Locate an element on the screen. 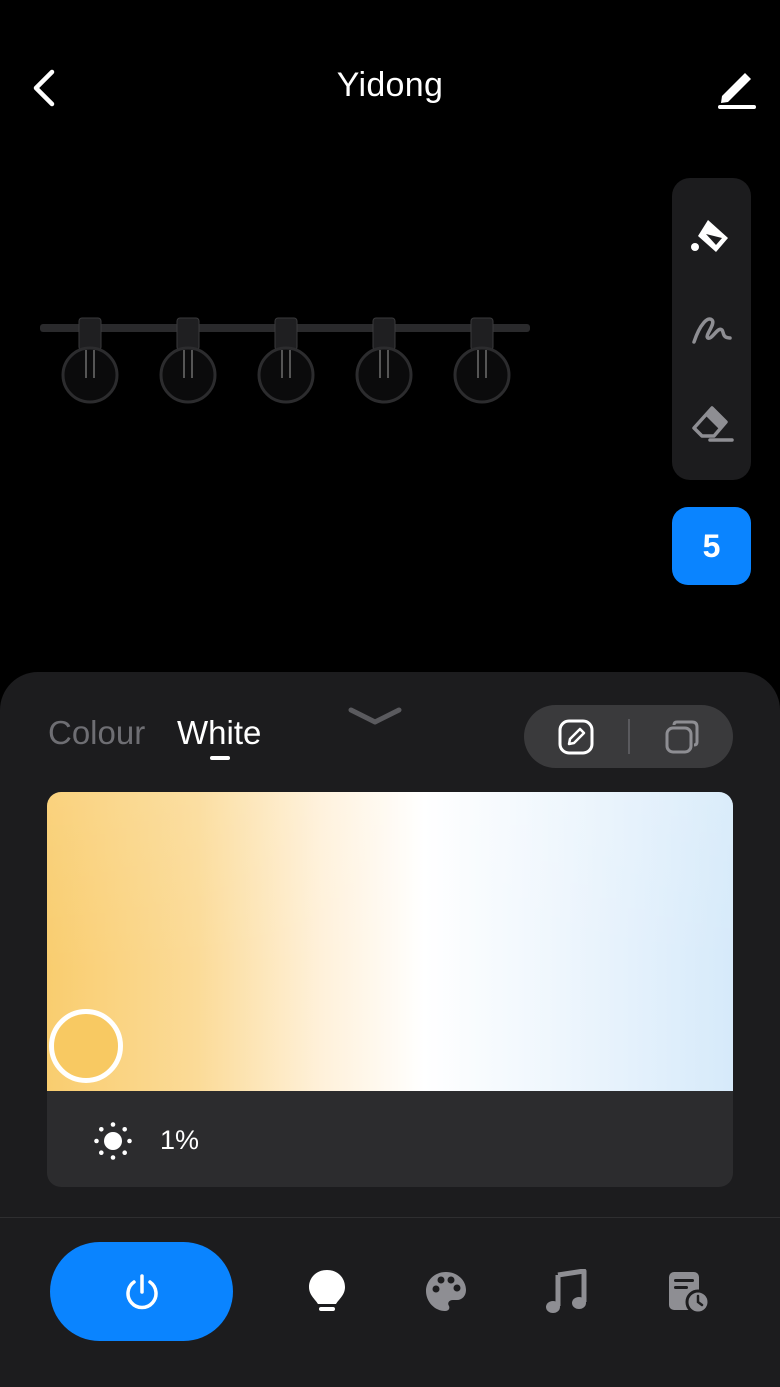  tab-colour: Colour is located at coordinates (96, 733).